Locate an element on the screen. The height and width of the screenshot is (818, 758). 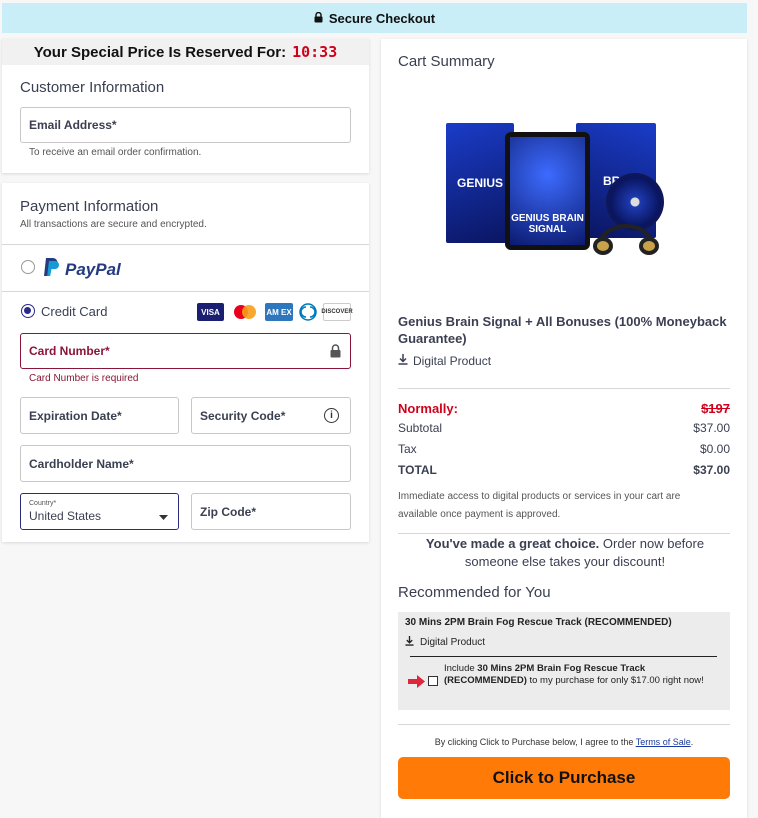
country-select: Country* United States is located at coordinates (99, 511).